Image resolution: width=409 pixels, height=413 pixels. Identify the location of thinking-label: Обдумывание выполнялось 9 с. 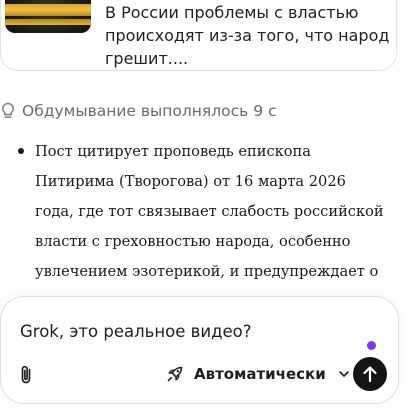
(149, 111).